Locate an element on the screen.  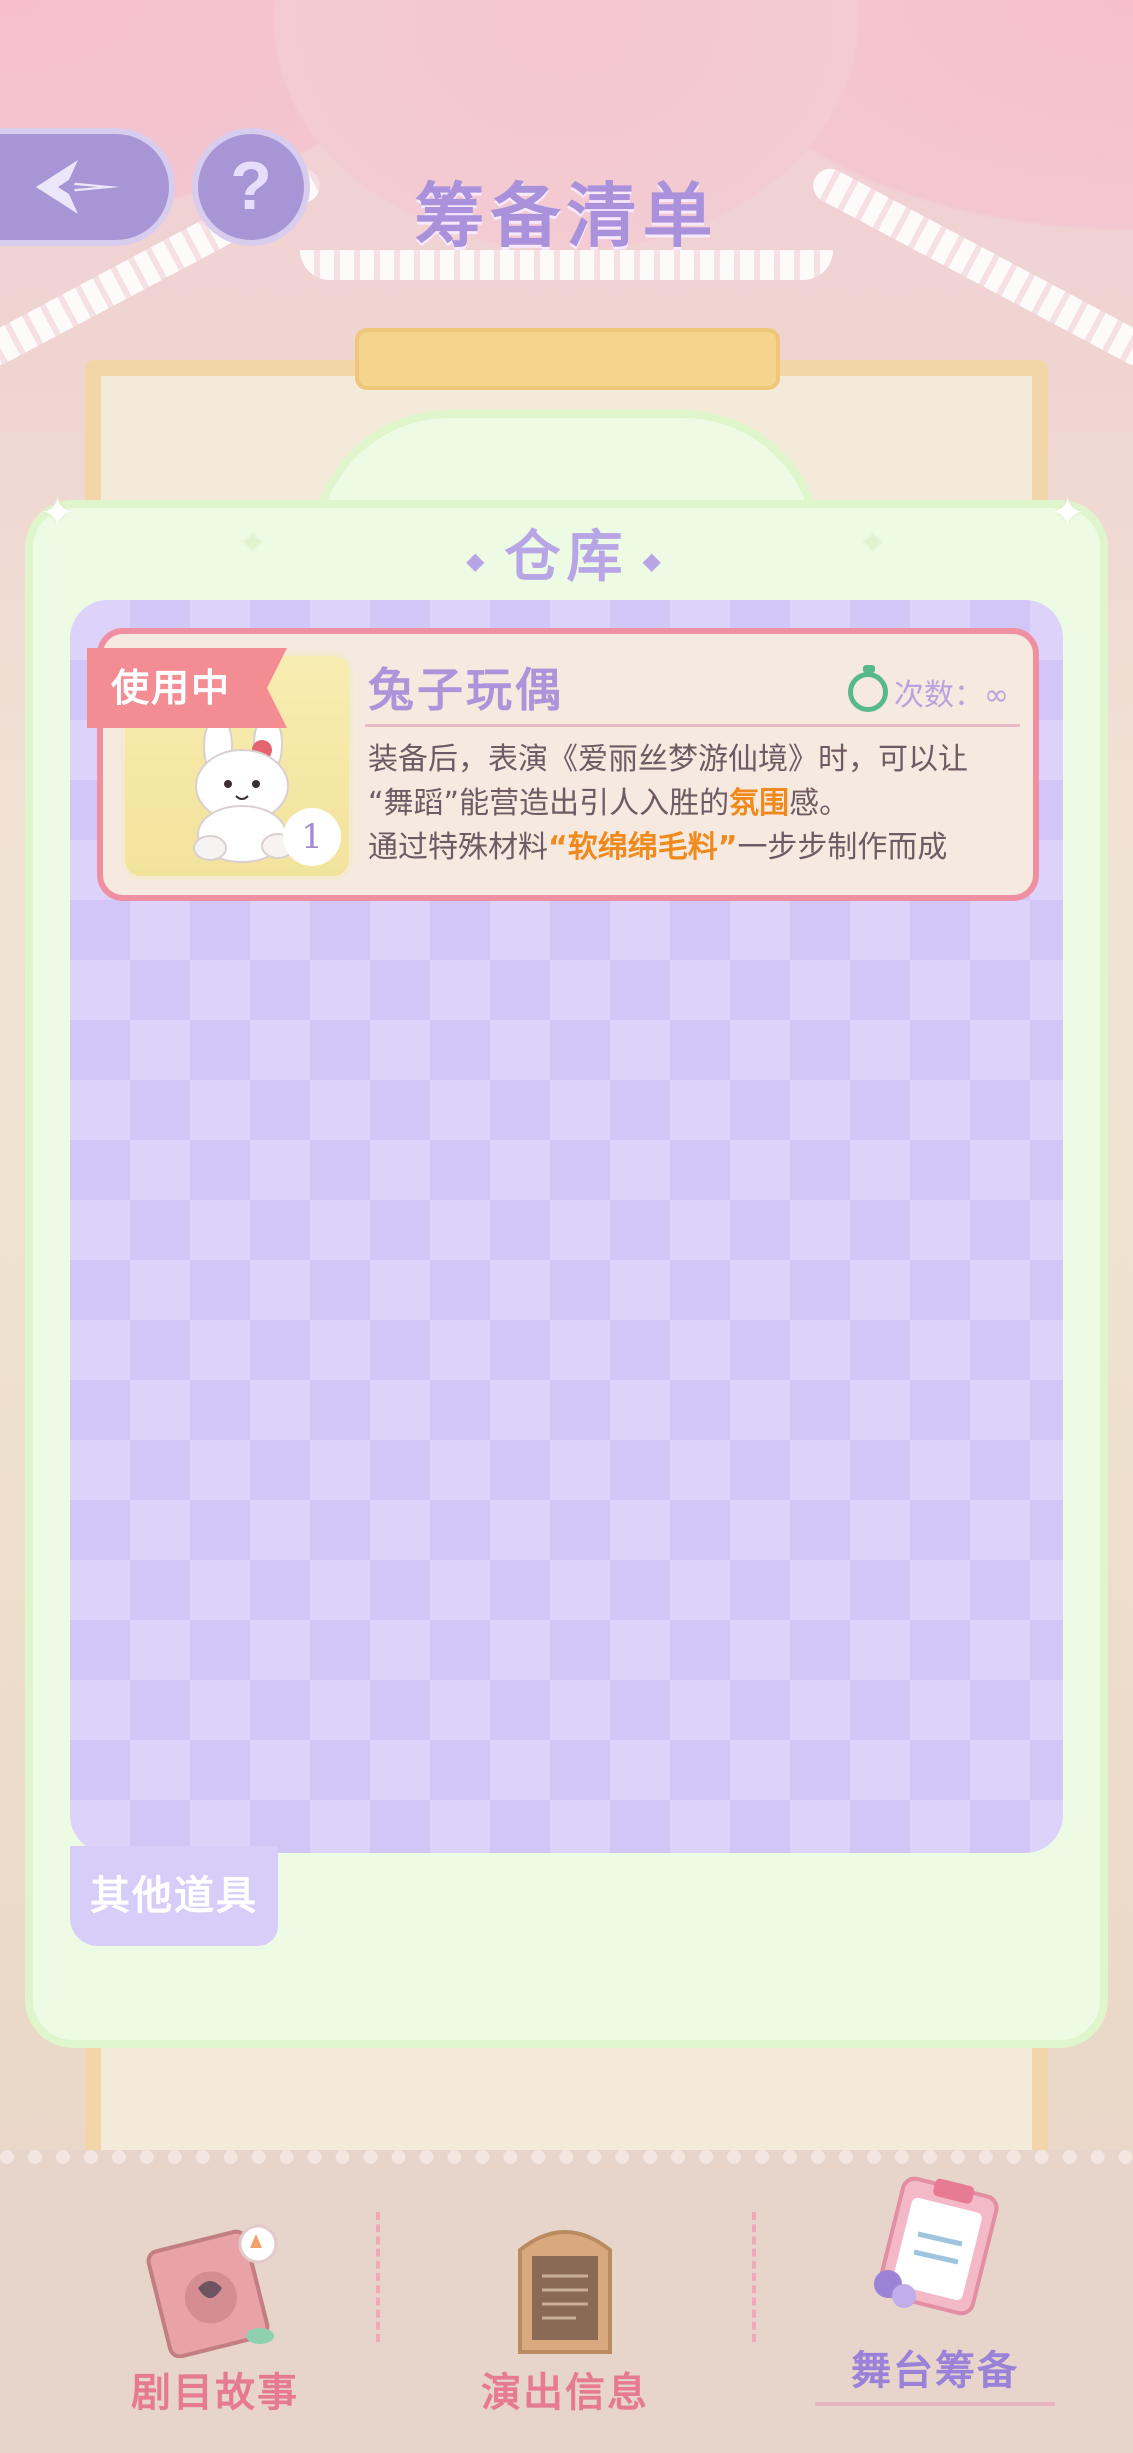
uses-count: 次数：∞ is located at coordinates (928, 689).